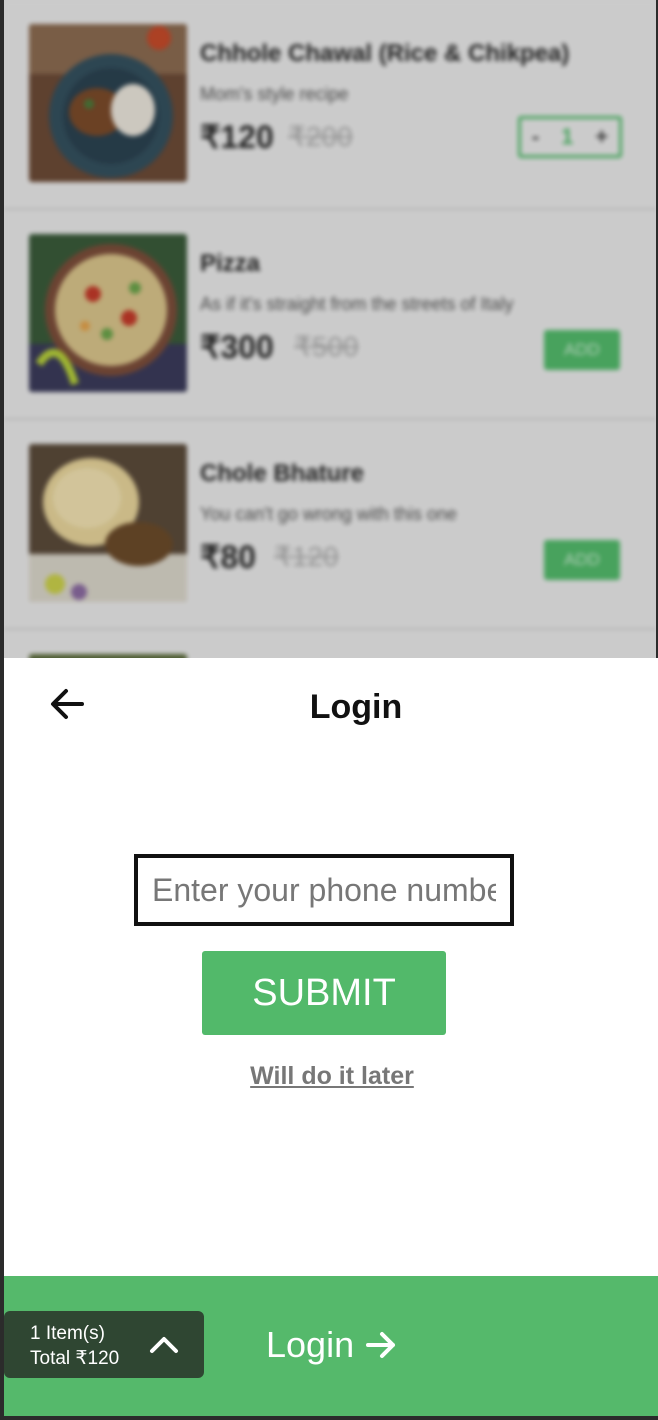 The height and width of the screenshot is (1420, 658). What do you see at coordinates (356, 707) in the screenshot?
I see `page-title: Login` at bounding box center [356, 707].